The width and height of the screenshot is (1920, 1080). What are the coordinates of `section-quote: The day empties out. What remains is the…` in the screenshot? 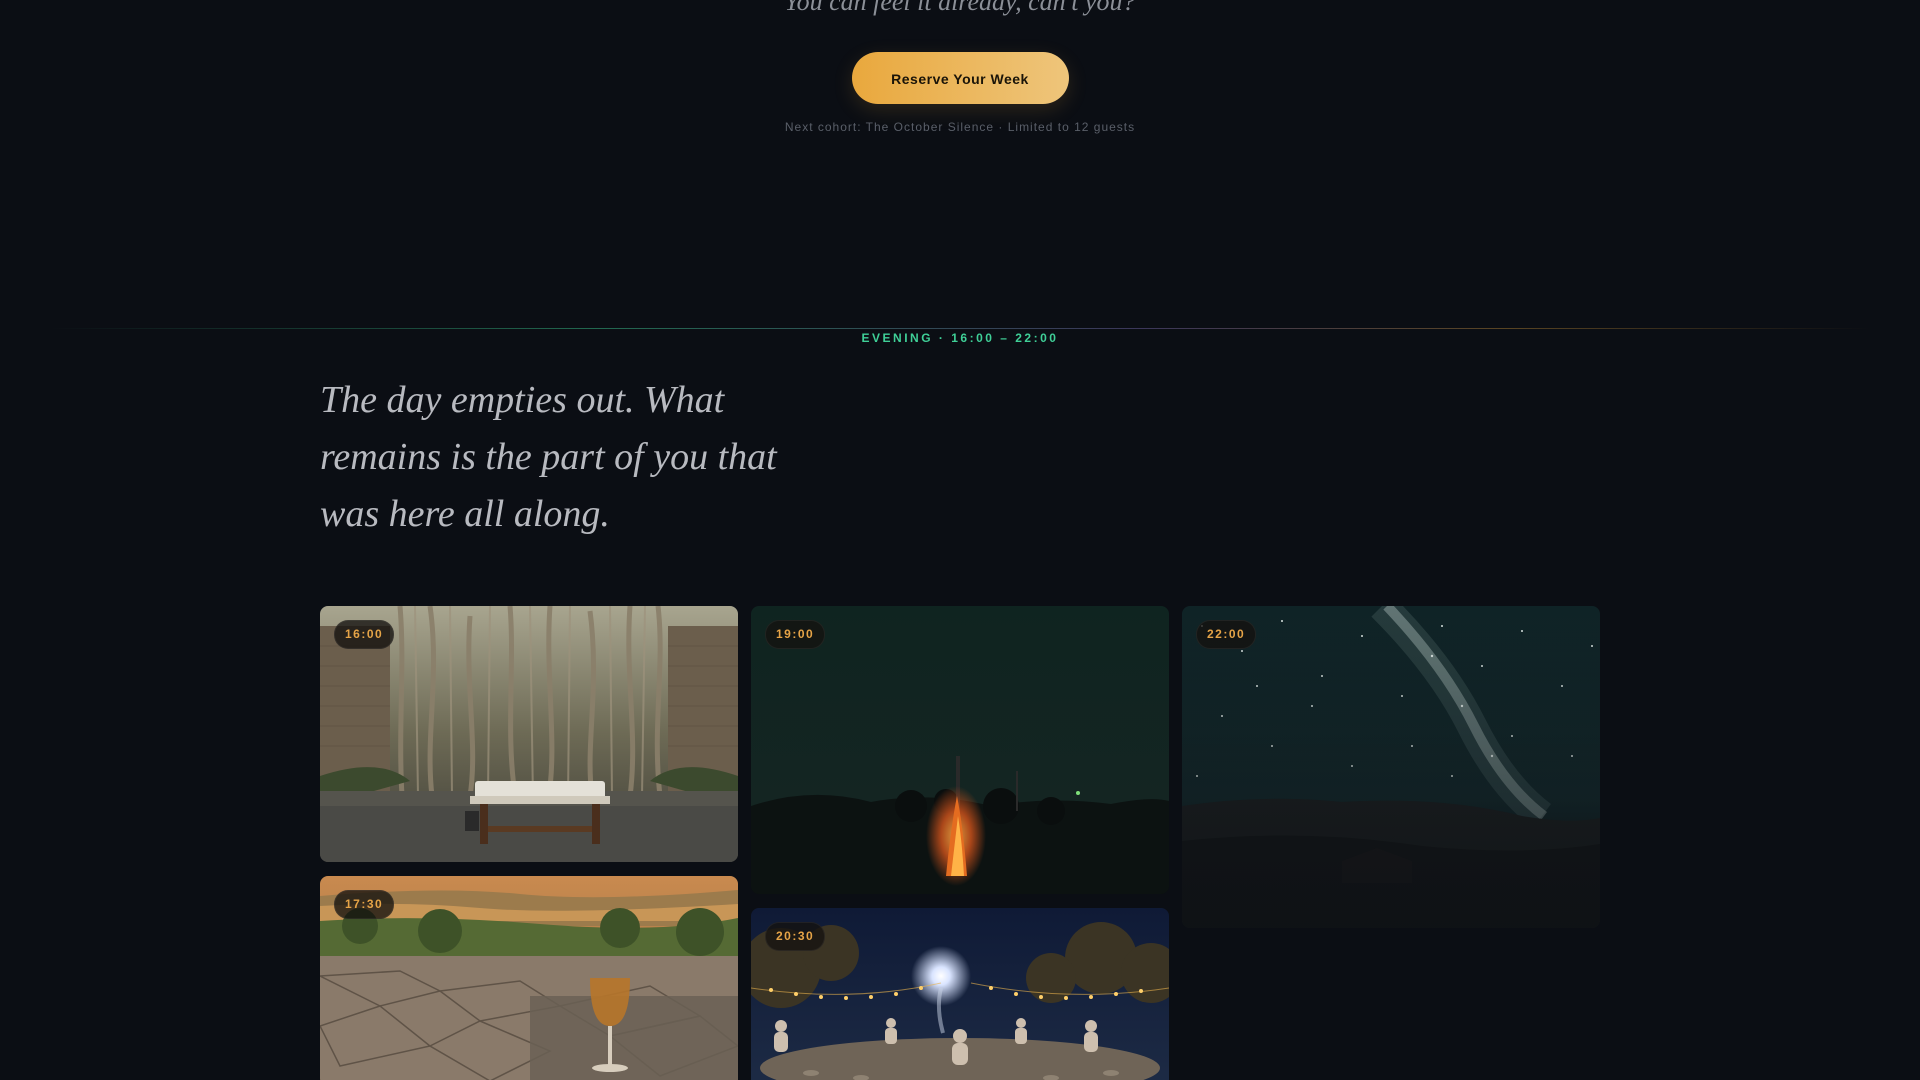 It's located at (548, 457).